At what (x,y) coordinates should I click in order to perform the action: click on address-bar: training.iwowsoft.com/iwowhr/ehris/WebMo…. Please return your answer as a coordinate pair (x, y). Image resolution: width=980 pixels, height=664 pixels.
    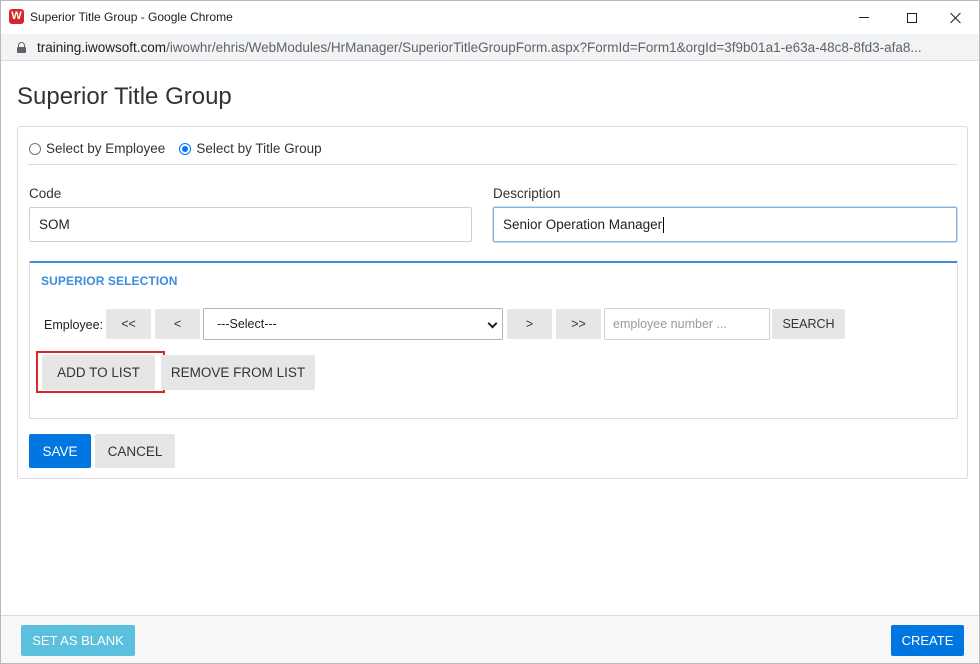
    Looking at the image, I should click on (490, 47).